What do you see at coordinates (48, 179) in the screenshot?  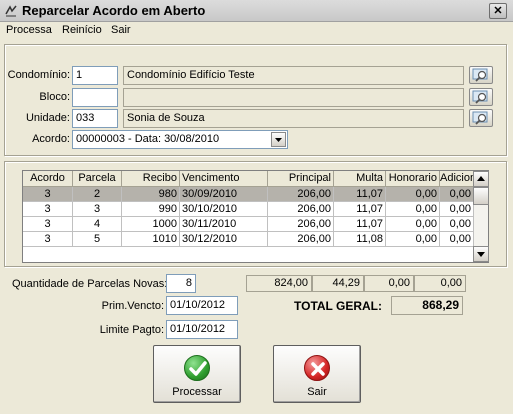 I see `col-header-acordo: Acordo` at bounding box center [48, 179].